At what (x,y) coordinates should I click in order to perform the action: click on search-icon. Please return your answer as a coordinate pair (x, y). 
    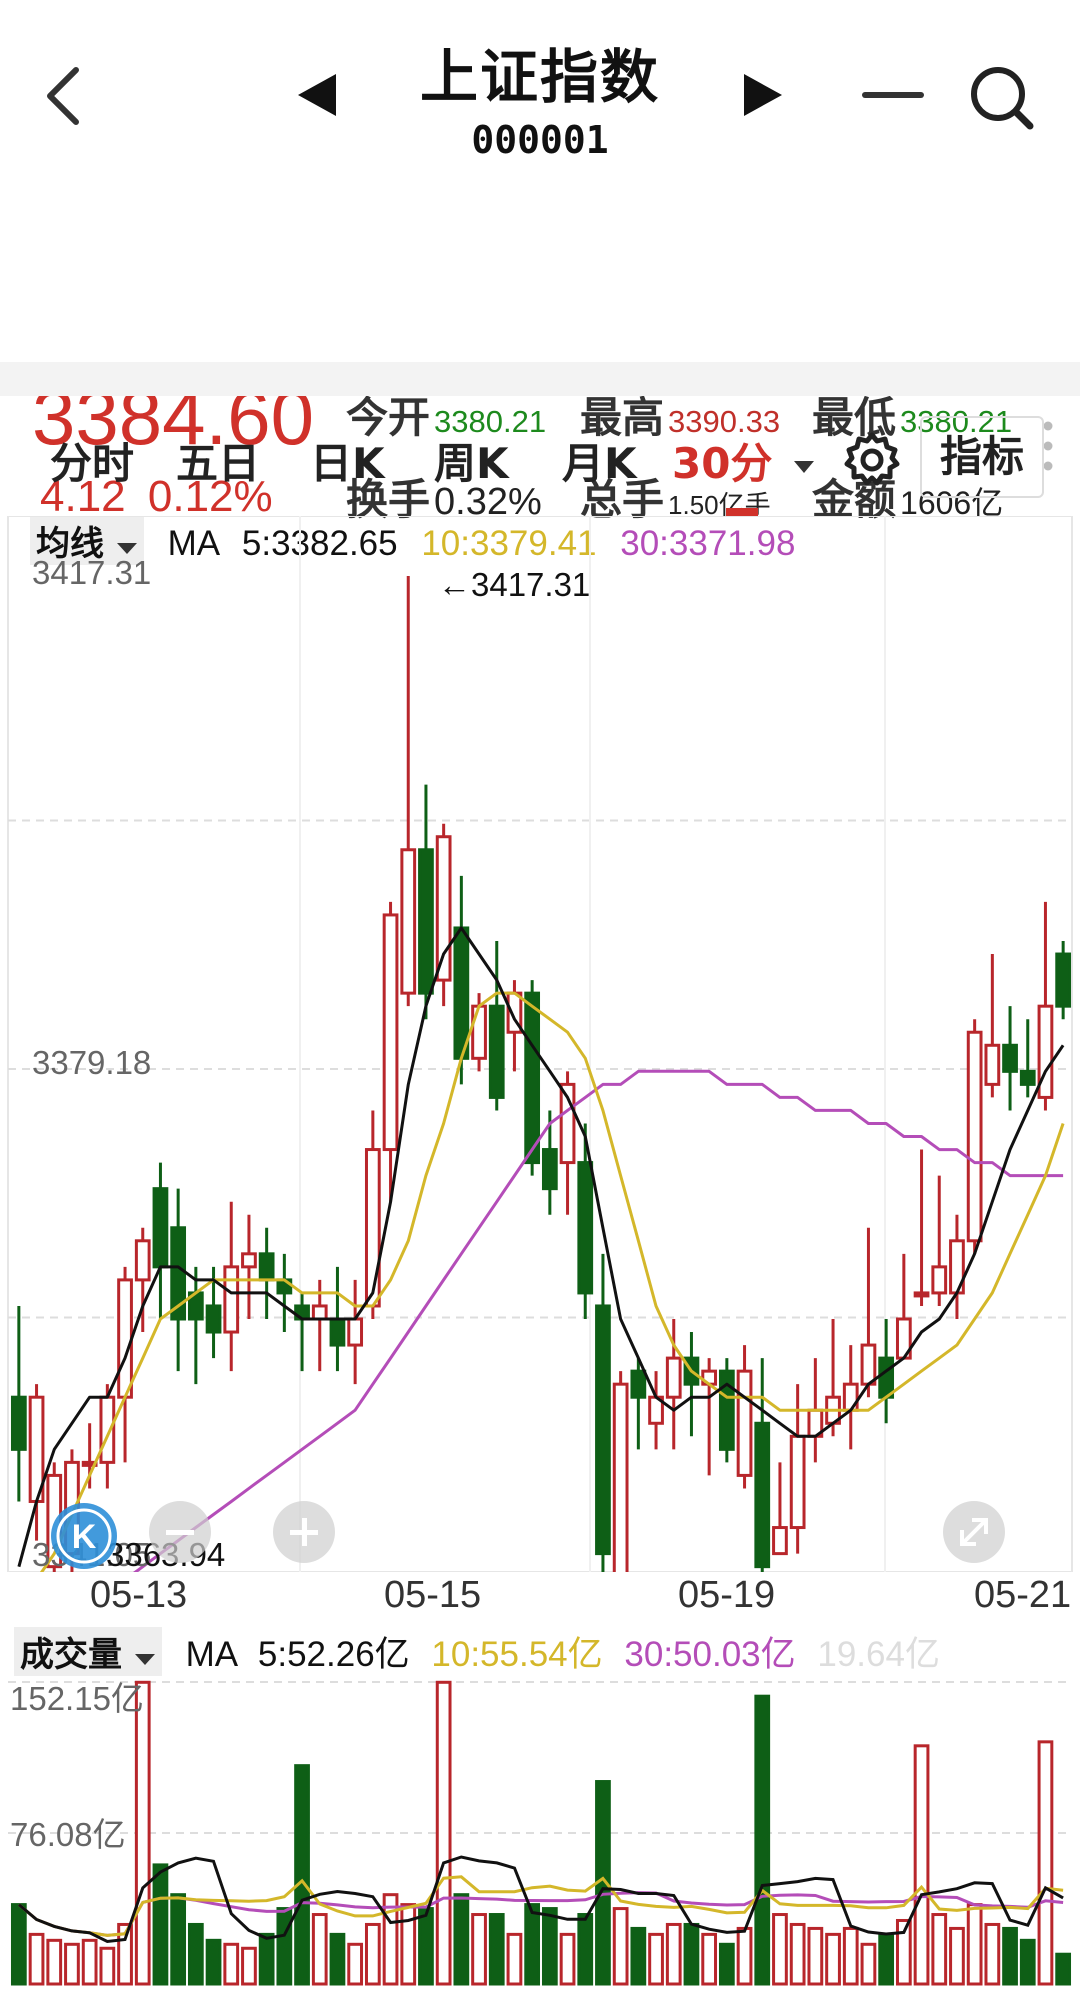
    Looking at the image, I should click on (1001, 98).